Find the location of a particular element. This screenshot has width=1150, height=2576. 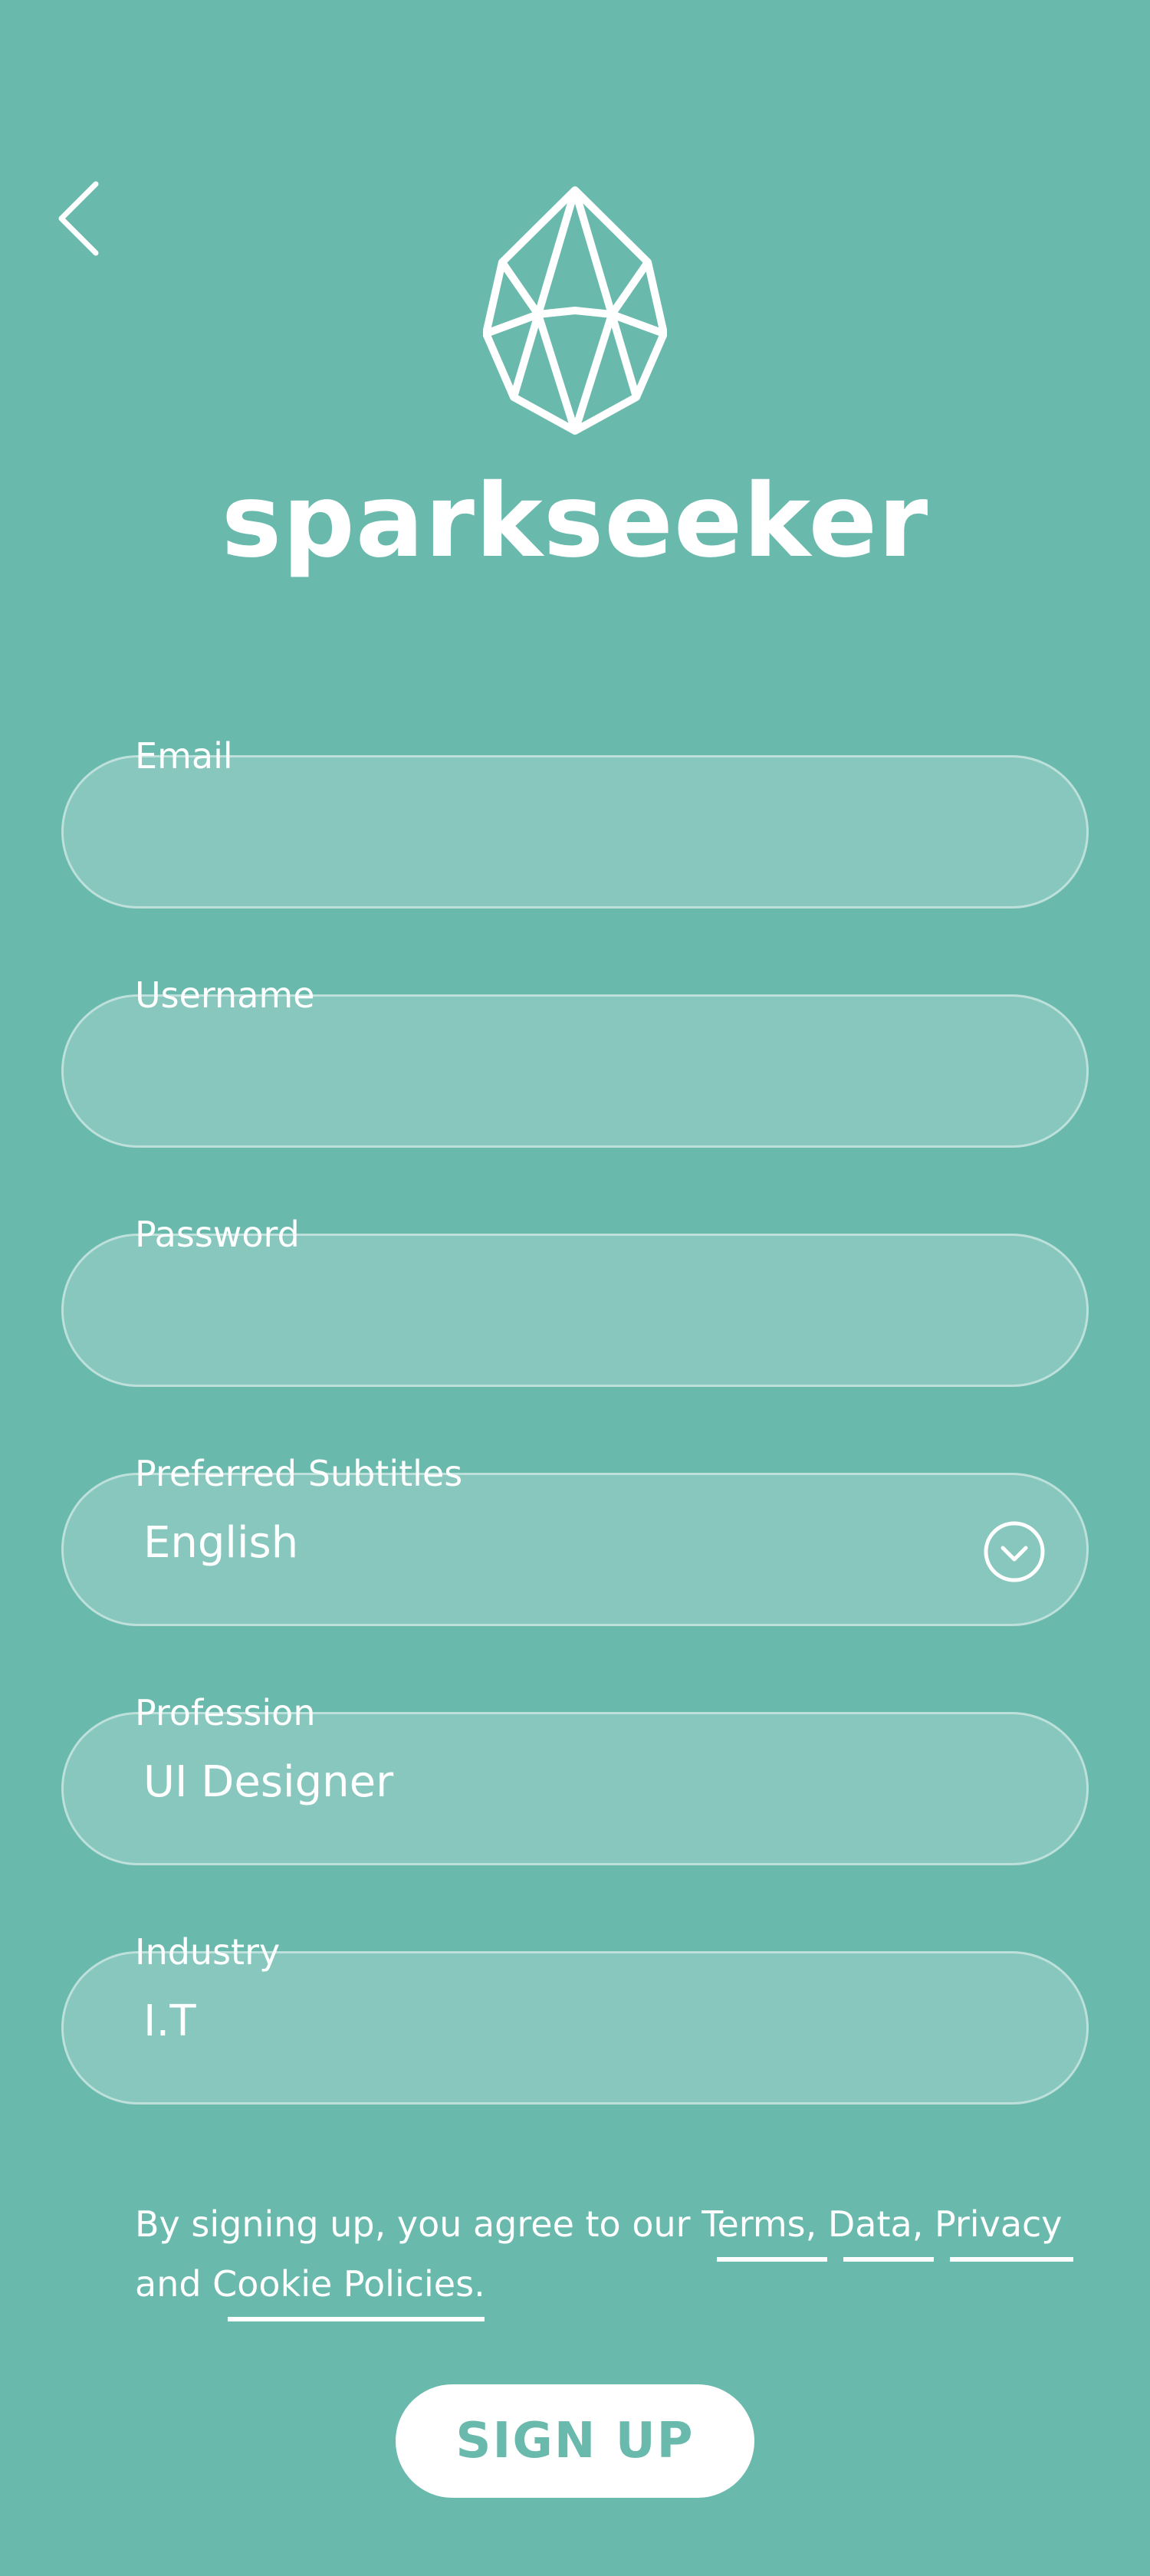

legal-prefix: By signing up, you agree to our is located at coordinates (419, 2224).